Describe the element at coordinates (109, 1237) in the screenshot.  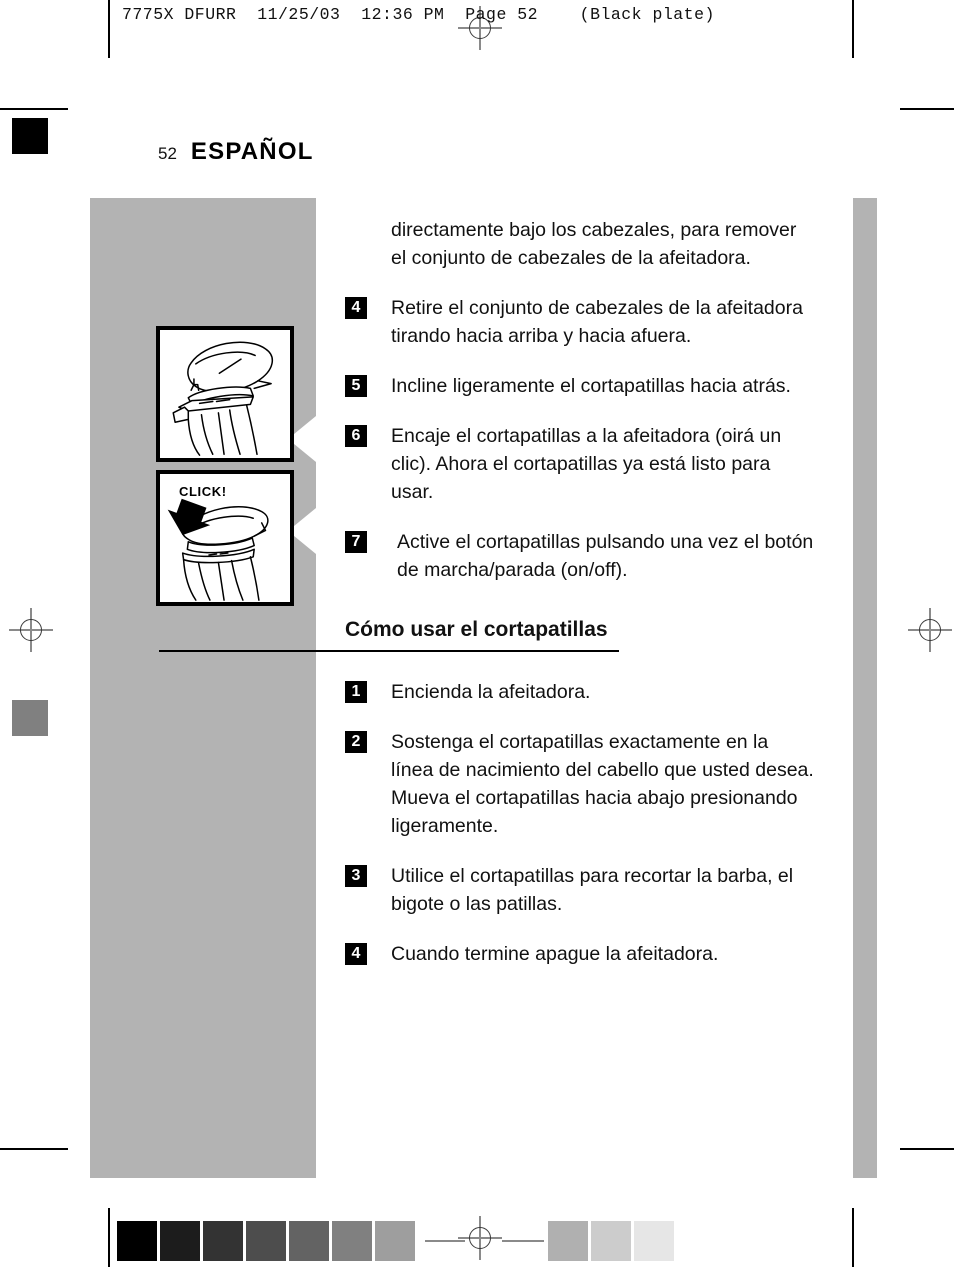
I see `crop-rule-bottom-left` at that location.